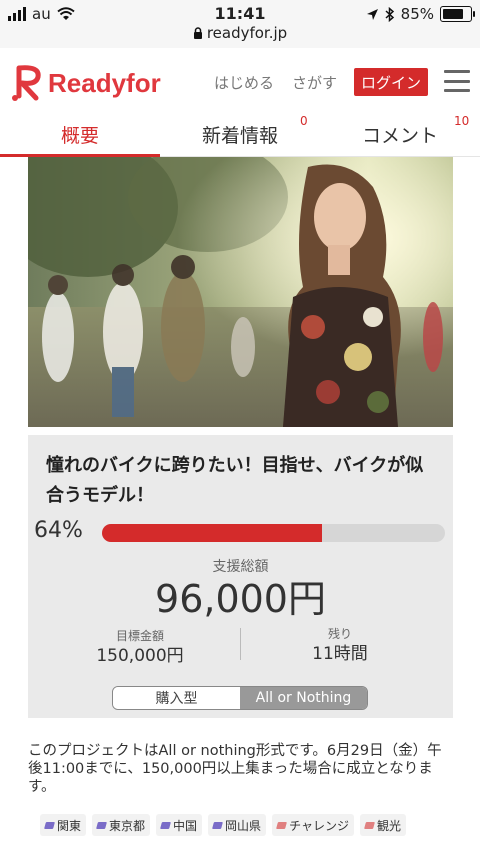 This screenshot has height=854, width=480. Describe the element at coordinates (303, 698) in the screenshot. I see `type-option-all-or-nothing: All or Nothing` at that location.